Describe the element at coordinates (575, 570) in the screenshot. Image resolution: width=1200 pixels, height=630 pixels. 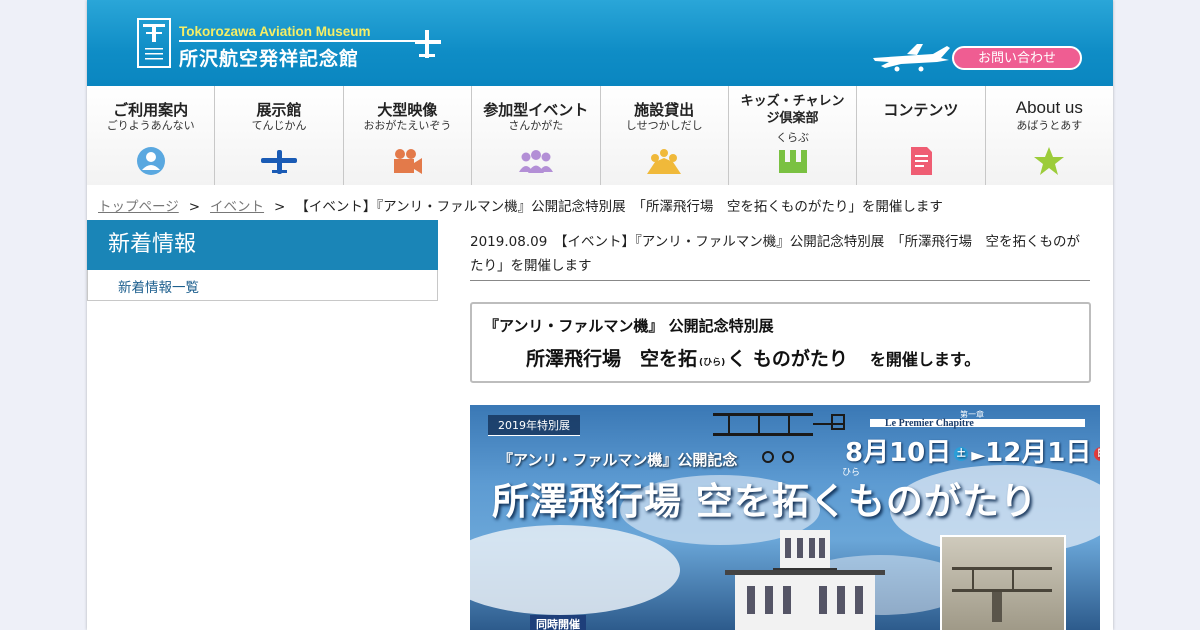
I see `poster-cloud` at that location.